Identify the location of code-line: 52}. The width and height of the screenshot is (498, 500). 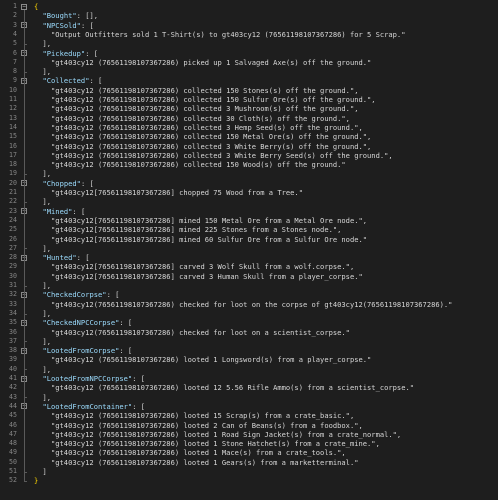
(249, 480).